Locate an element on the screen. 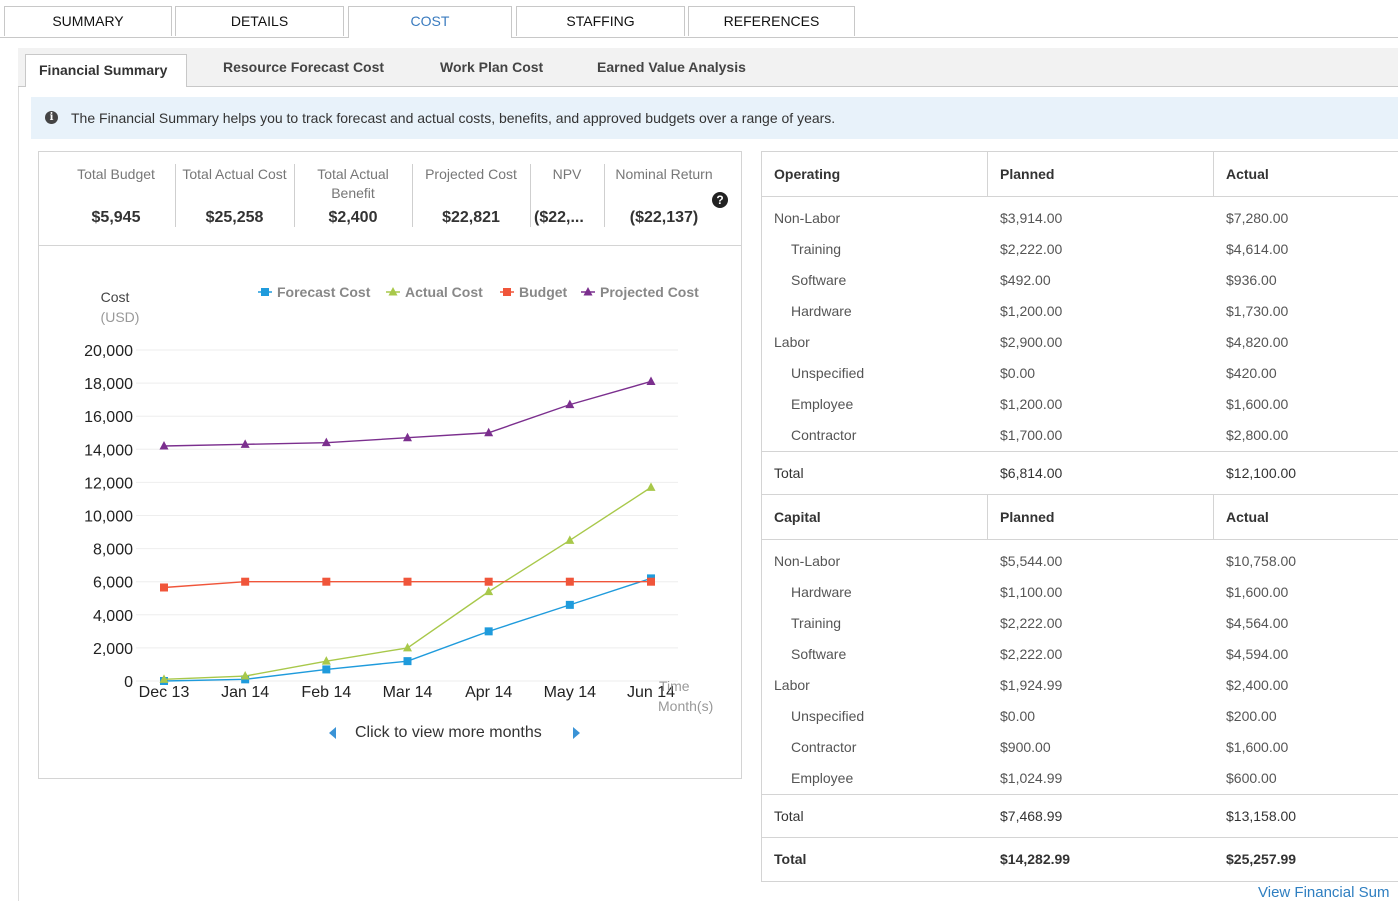 Image resolution: width=1398 pixels, height=901 pixels. top-tab-bar: SUMMARY DETAILS COST STAFFING REFERENCES is located at coordinates (699, 19).